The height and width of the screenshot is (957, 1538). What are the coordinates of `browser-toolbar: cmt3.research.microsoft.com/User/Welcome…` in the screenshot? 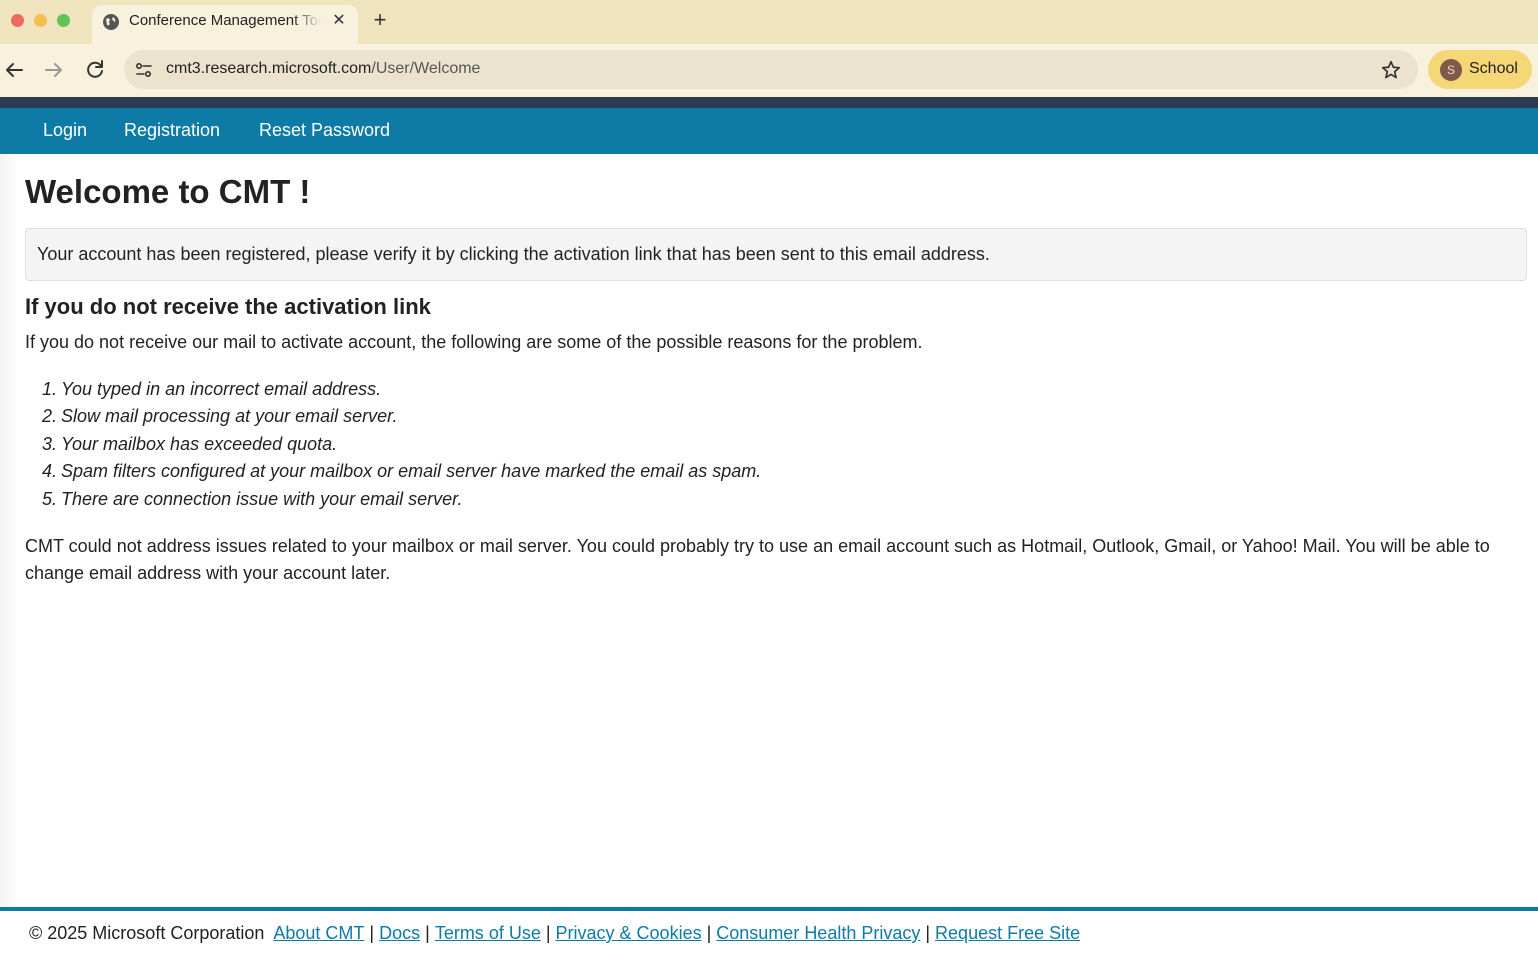 It's located at (769, 70).